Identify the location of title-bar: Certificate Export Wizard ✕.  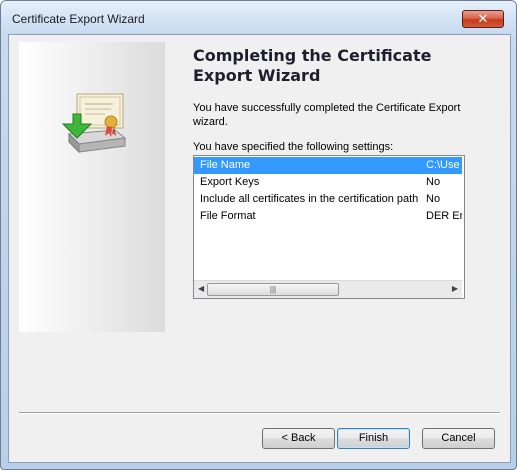
(258, 18).